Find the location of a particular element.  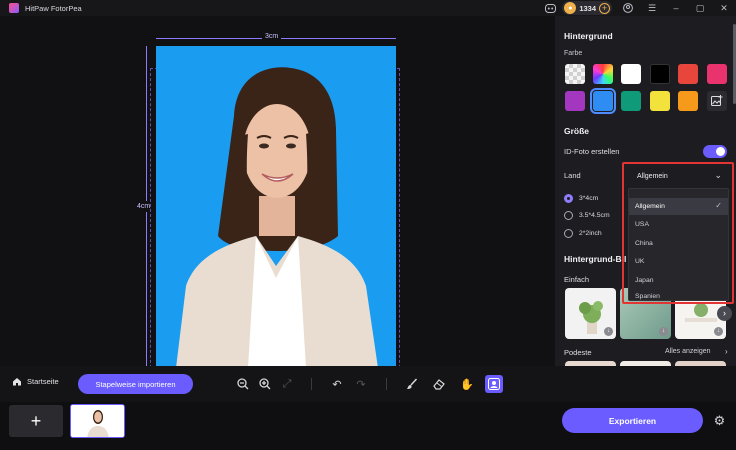

country-option-label: Allgemein is located at coordinates (650, 206).